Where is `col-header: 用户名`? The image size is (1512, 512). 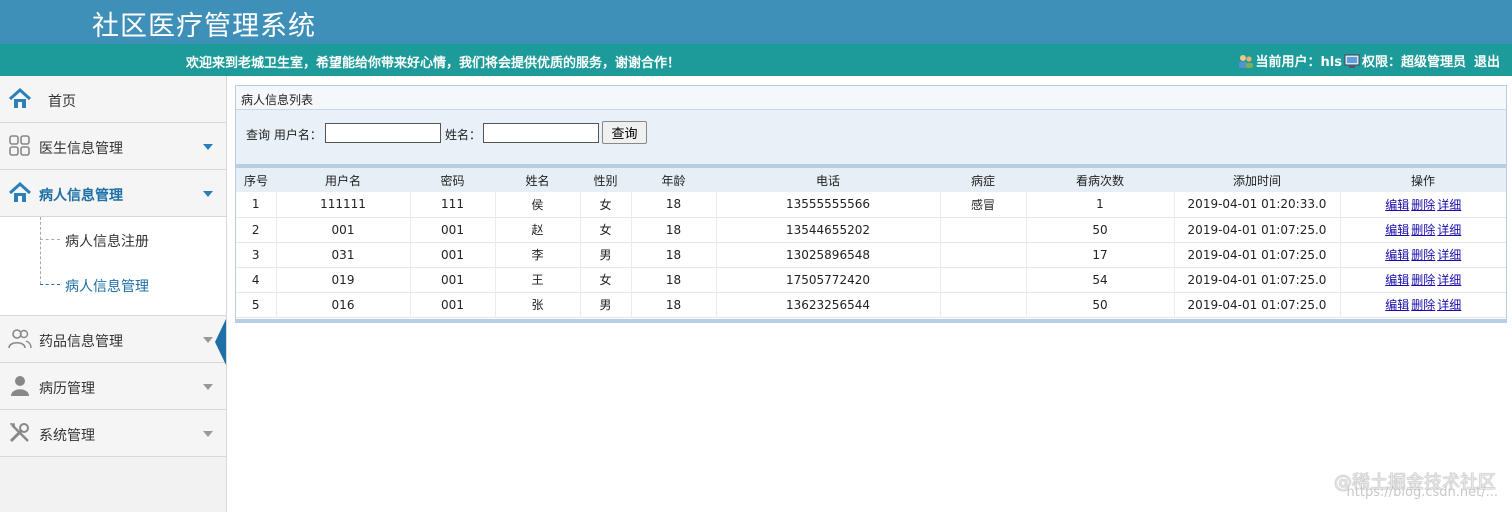
col-header: 用户名 is located at coordinates (342, 180).